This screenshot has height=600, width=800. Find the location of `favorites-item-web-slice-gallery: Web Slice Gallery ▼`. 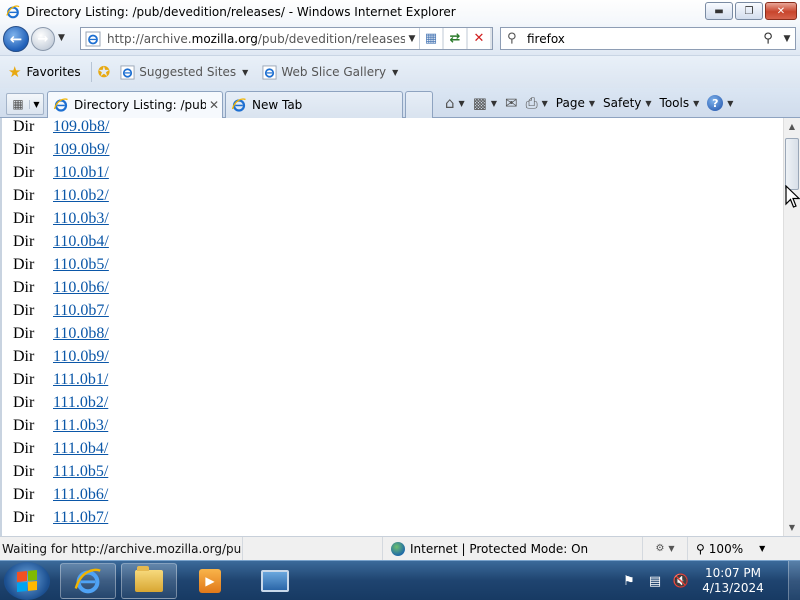

favorites-item-web-slice-gallery: Web Slice Gallery ▼ is located at coordinates (330, 72).